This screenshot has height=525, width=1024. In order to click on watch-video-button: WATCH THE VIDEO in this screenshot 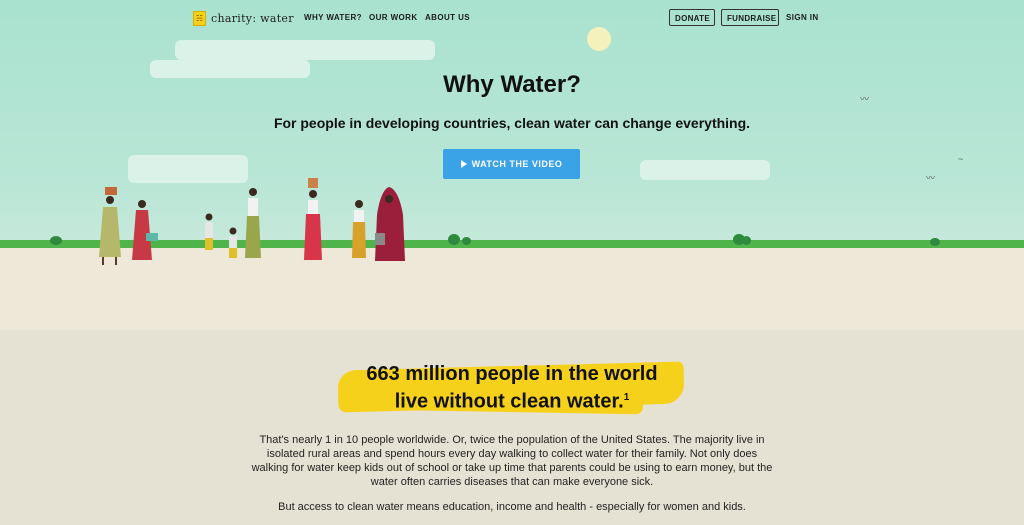, I will do `click(511, 164)`.